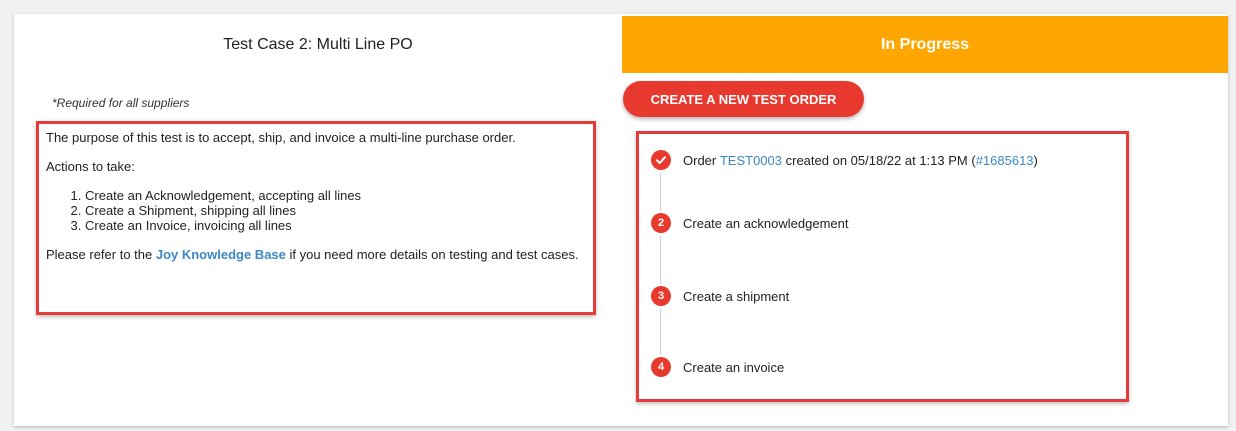  What do you see at coordinates (101, 254) in the screenshot?
I see `refer-prefix: Please refer to the` at bounding box center [101, 254].